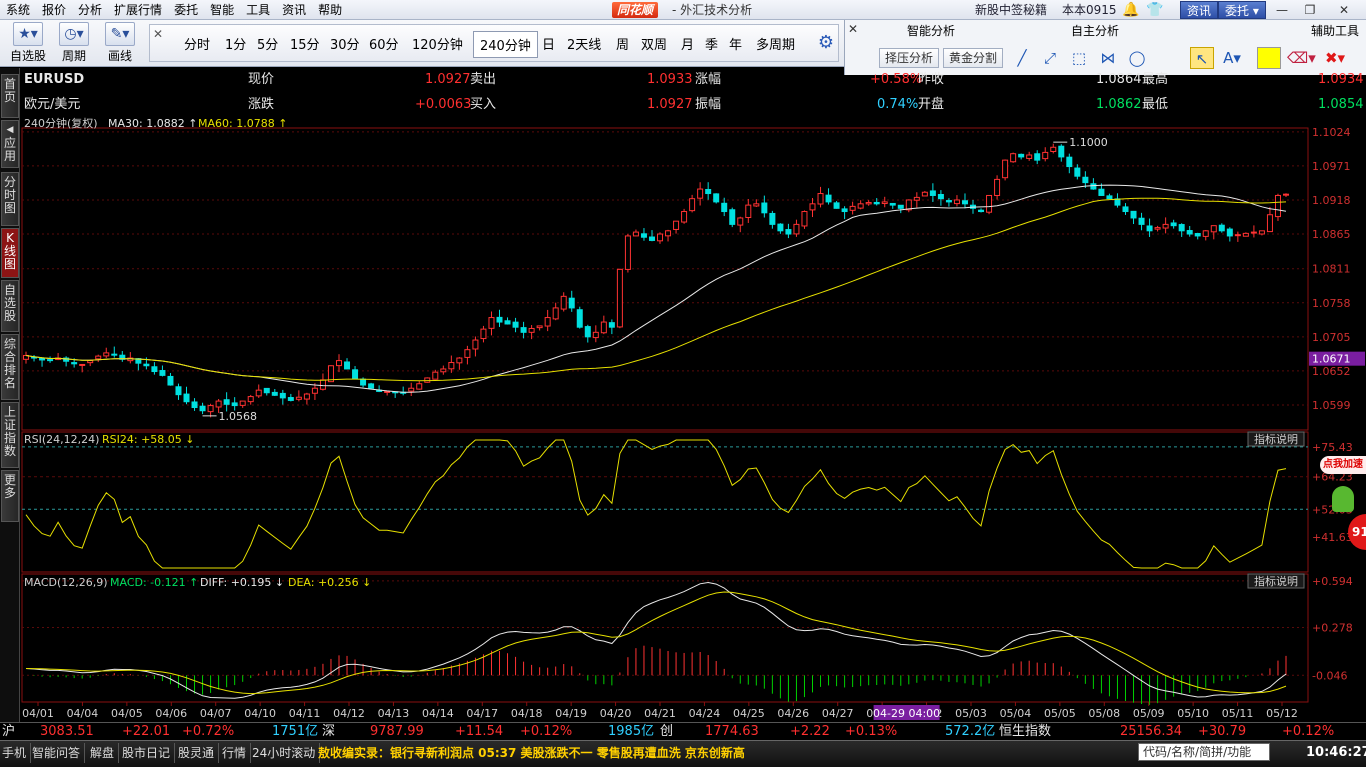  Describe the element at coordinates (216, 713) in the screenshot. I see `date-tick-label: 04/07` at that location.